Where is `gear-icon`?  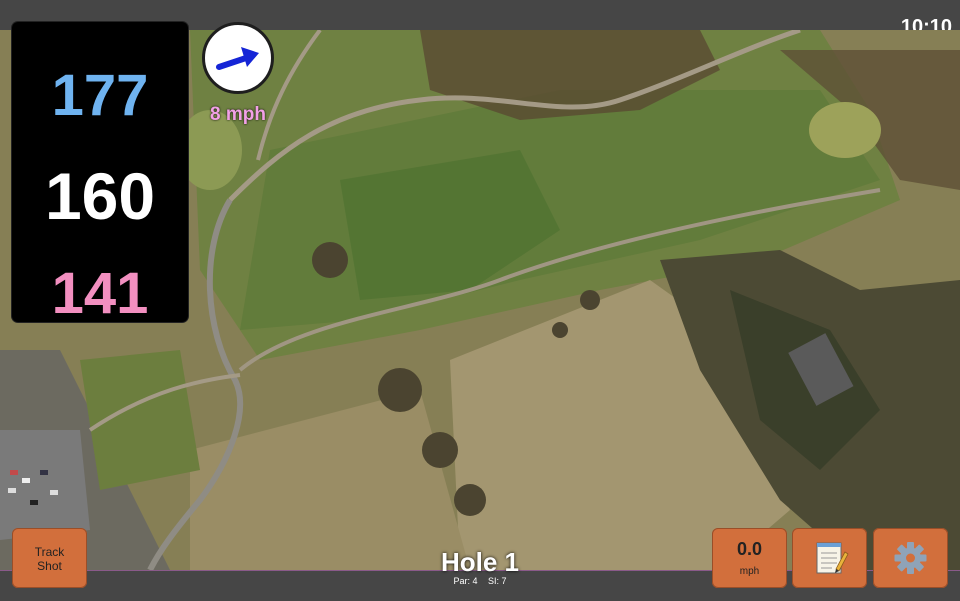 gear-icon is located at coordinates (910, 558).